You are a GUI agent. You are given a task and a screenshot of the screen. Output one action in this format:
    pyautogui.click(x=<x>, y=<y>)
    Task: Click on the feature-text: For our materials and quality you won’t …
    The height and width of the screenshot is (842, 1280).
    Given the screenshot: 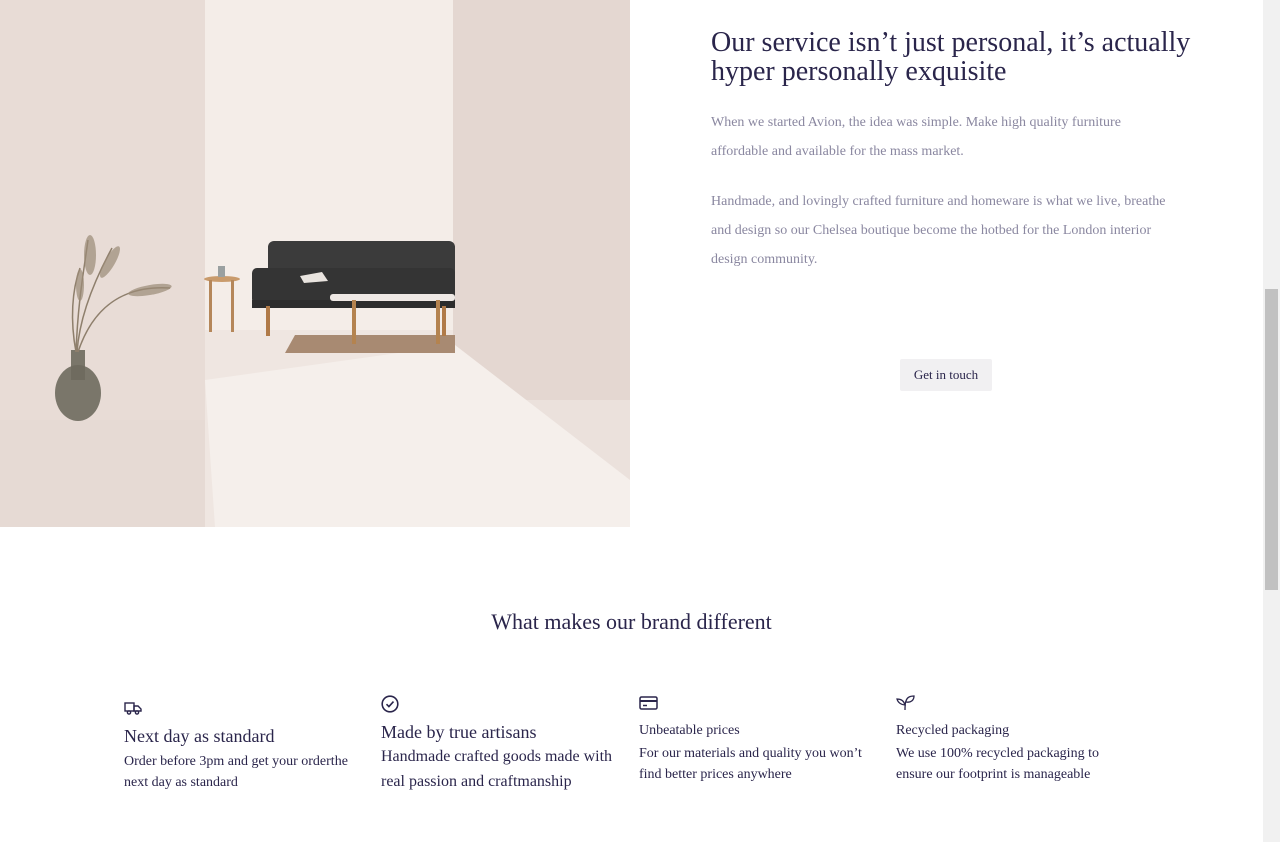 What is the action you would take?
    pyautogui.click(x=750, y=764)
    